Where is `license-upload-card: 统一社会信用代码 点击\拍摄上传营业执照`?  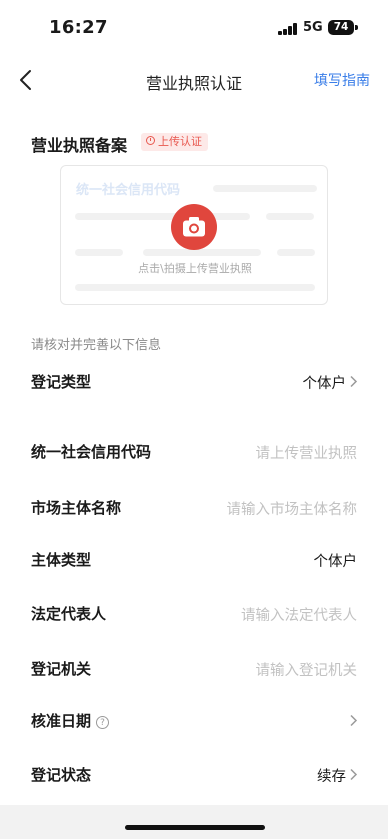 license-upload-card: 统一社会信用代码 点击\拍摄上传营业执照 is located at coordinates (194, 235).